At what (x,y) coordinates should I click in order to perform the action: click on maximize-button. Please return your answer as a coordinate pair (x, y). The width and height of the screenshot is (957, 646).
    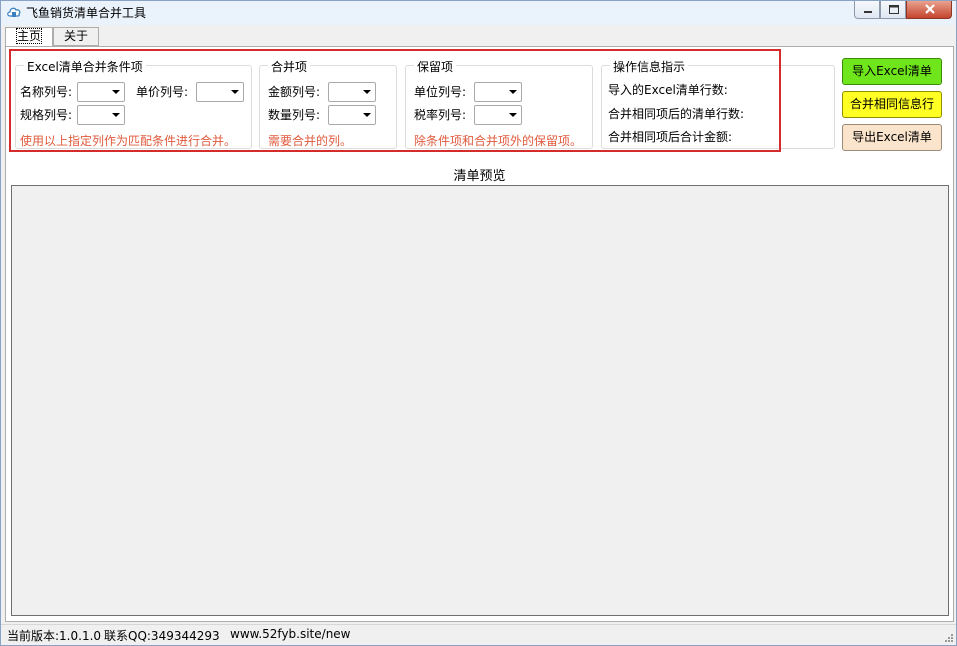
    Looking at the image, I should click on (893, 10).